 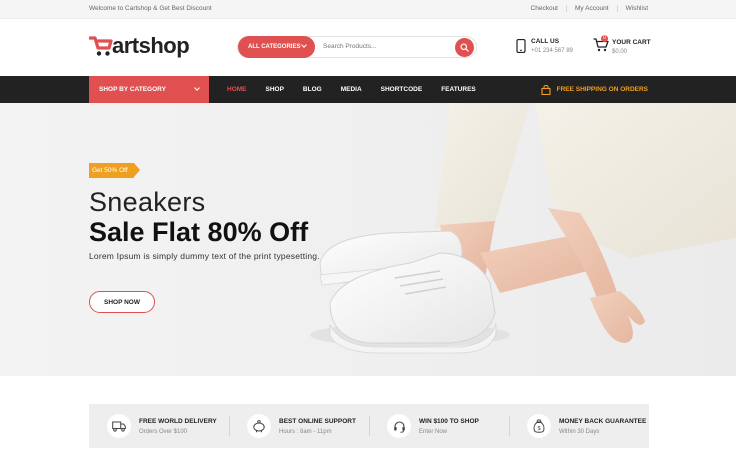 I want to click on feature-item: WIN $100 TO SHOP Enter Now, so click(x=439, y=426).